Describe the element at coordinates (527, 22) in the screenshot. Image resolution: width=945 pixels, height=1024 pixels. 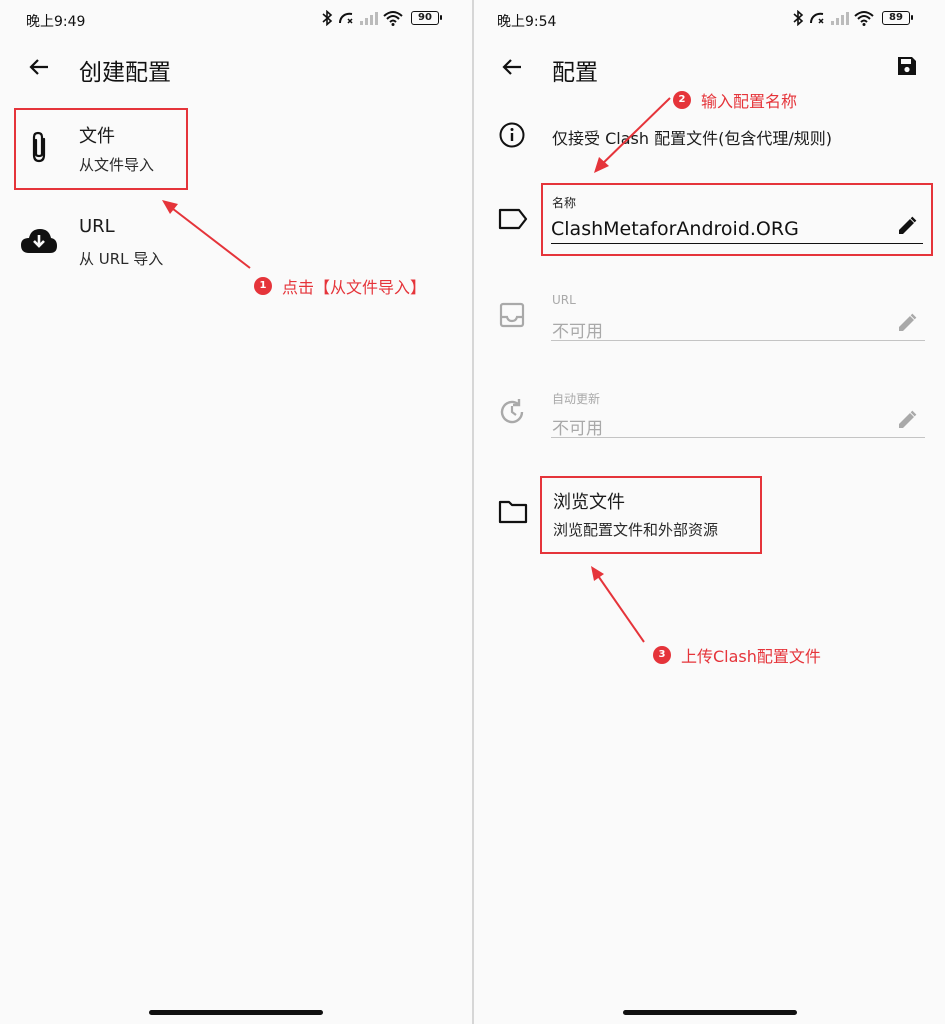
I see `status-time: 晚上9:54` at that location.